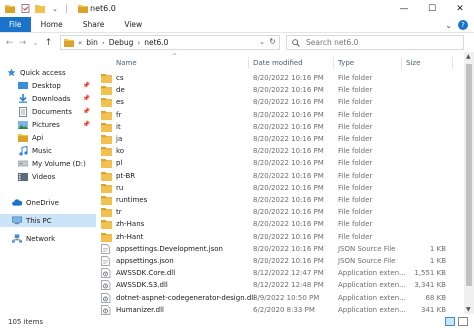  What do you see at coordinates (15, 24) in the screenshot?
I see `tab-file: File` at bounding box center [15, 24].